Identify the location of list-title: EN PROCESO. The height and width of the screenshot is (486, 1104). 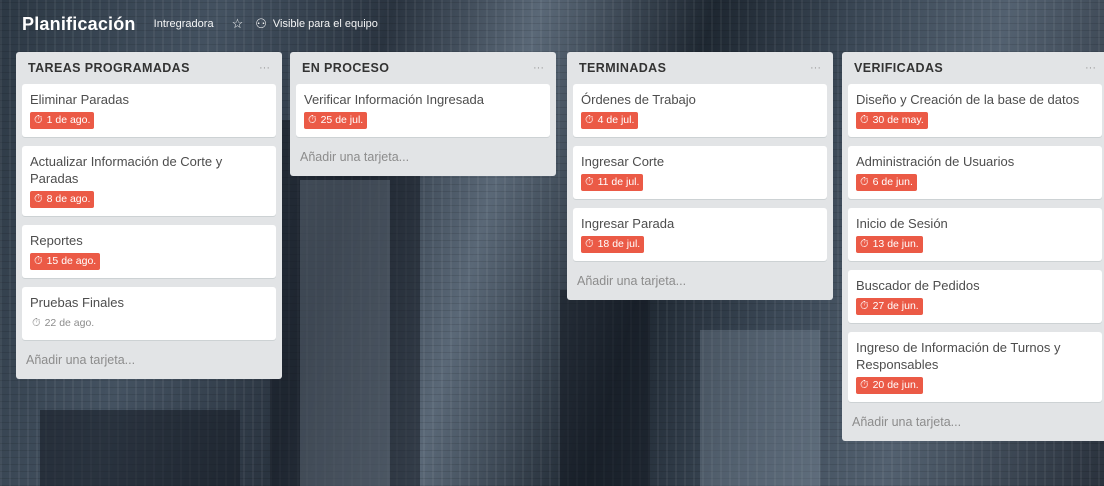
(345, 68).